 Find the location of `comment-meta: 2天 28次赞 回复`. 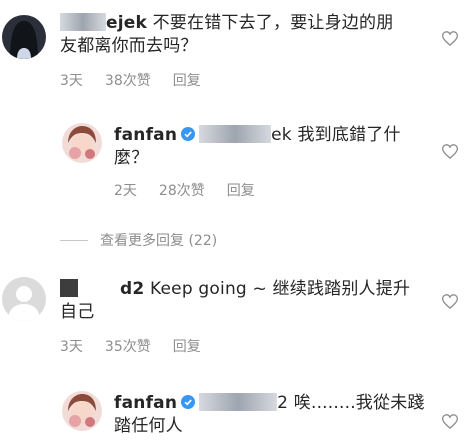

comment-meta: 2天 28次赞 回复 is located at coordinates (195, 190).